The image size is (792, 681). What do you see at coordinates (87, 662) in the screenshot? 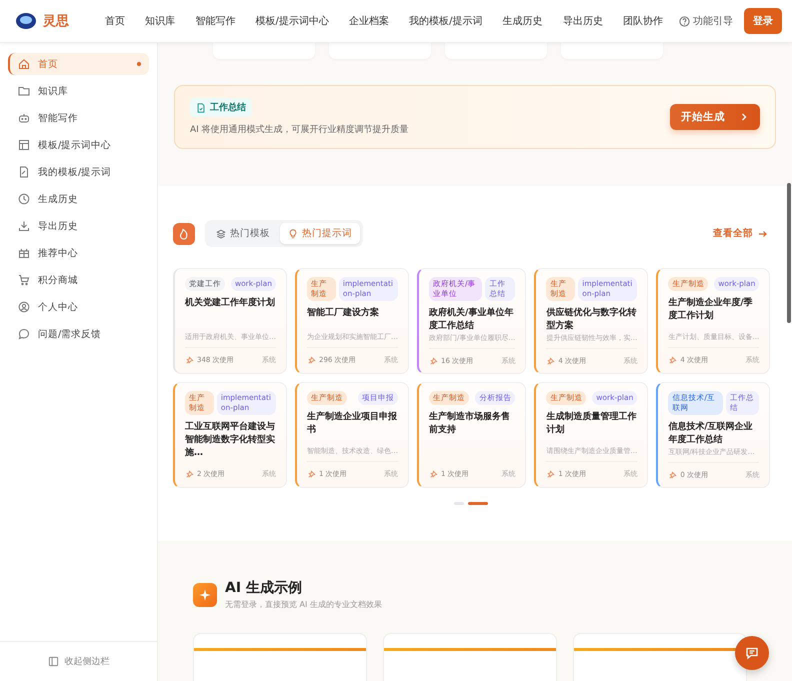
I see `collapse-label: 收起侧边栏` at bounding box center [87, 662].